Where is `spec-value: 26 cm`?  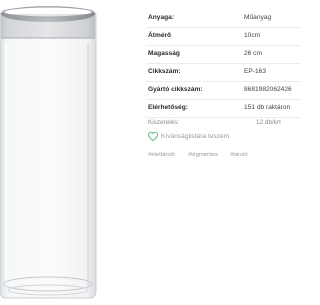
spec-value: 26 cm is located at coordinates (253, 53).